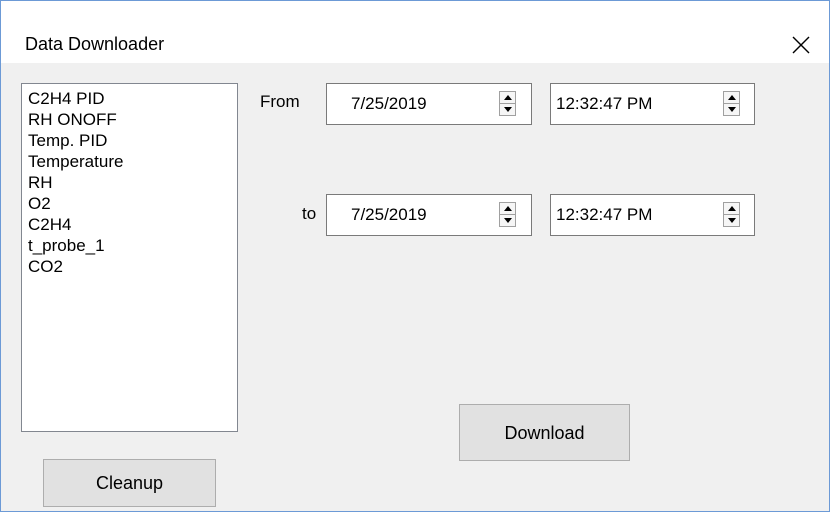 The width and height of the screenshot is (830, 512). What do you see at coordinates (132, 98) in the screenshot?
I see `list-item: C2H4 PID` at bounding box center [132, 98].